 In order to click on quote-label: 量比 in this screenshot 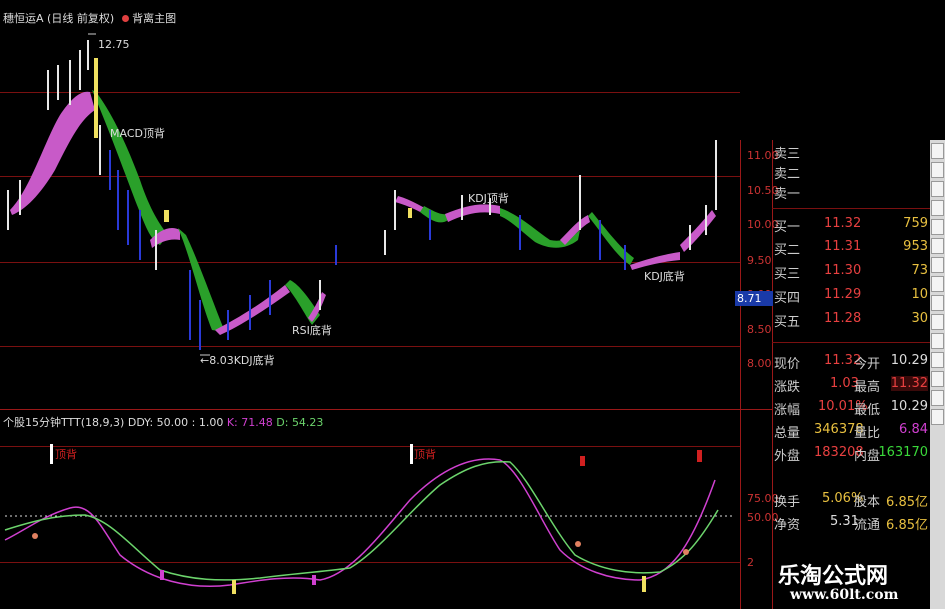, I will do `click(867, 433)`.